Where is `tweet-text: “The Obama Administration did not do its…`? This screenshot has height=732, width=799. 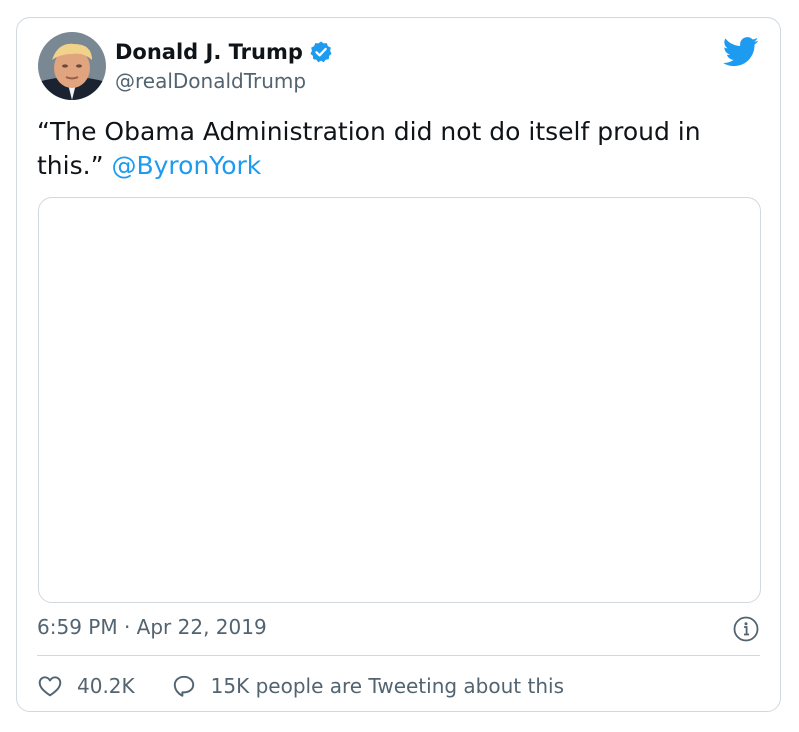
tweet-text: “The Obama Administration did not do its… is located at coordinates (399, 149).